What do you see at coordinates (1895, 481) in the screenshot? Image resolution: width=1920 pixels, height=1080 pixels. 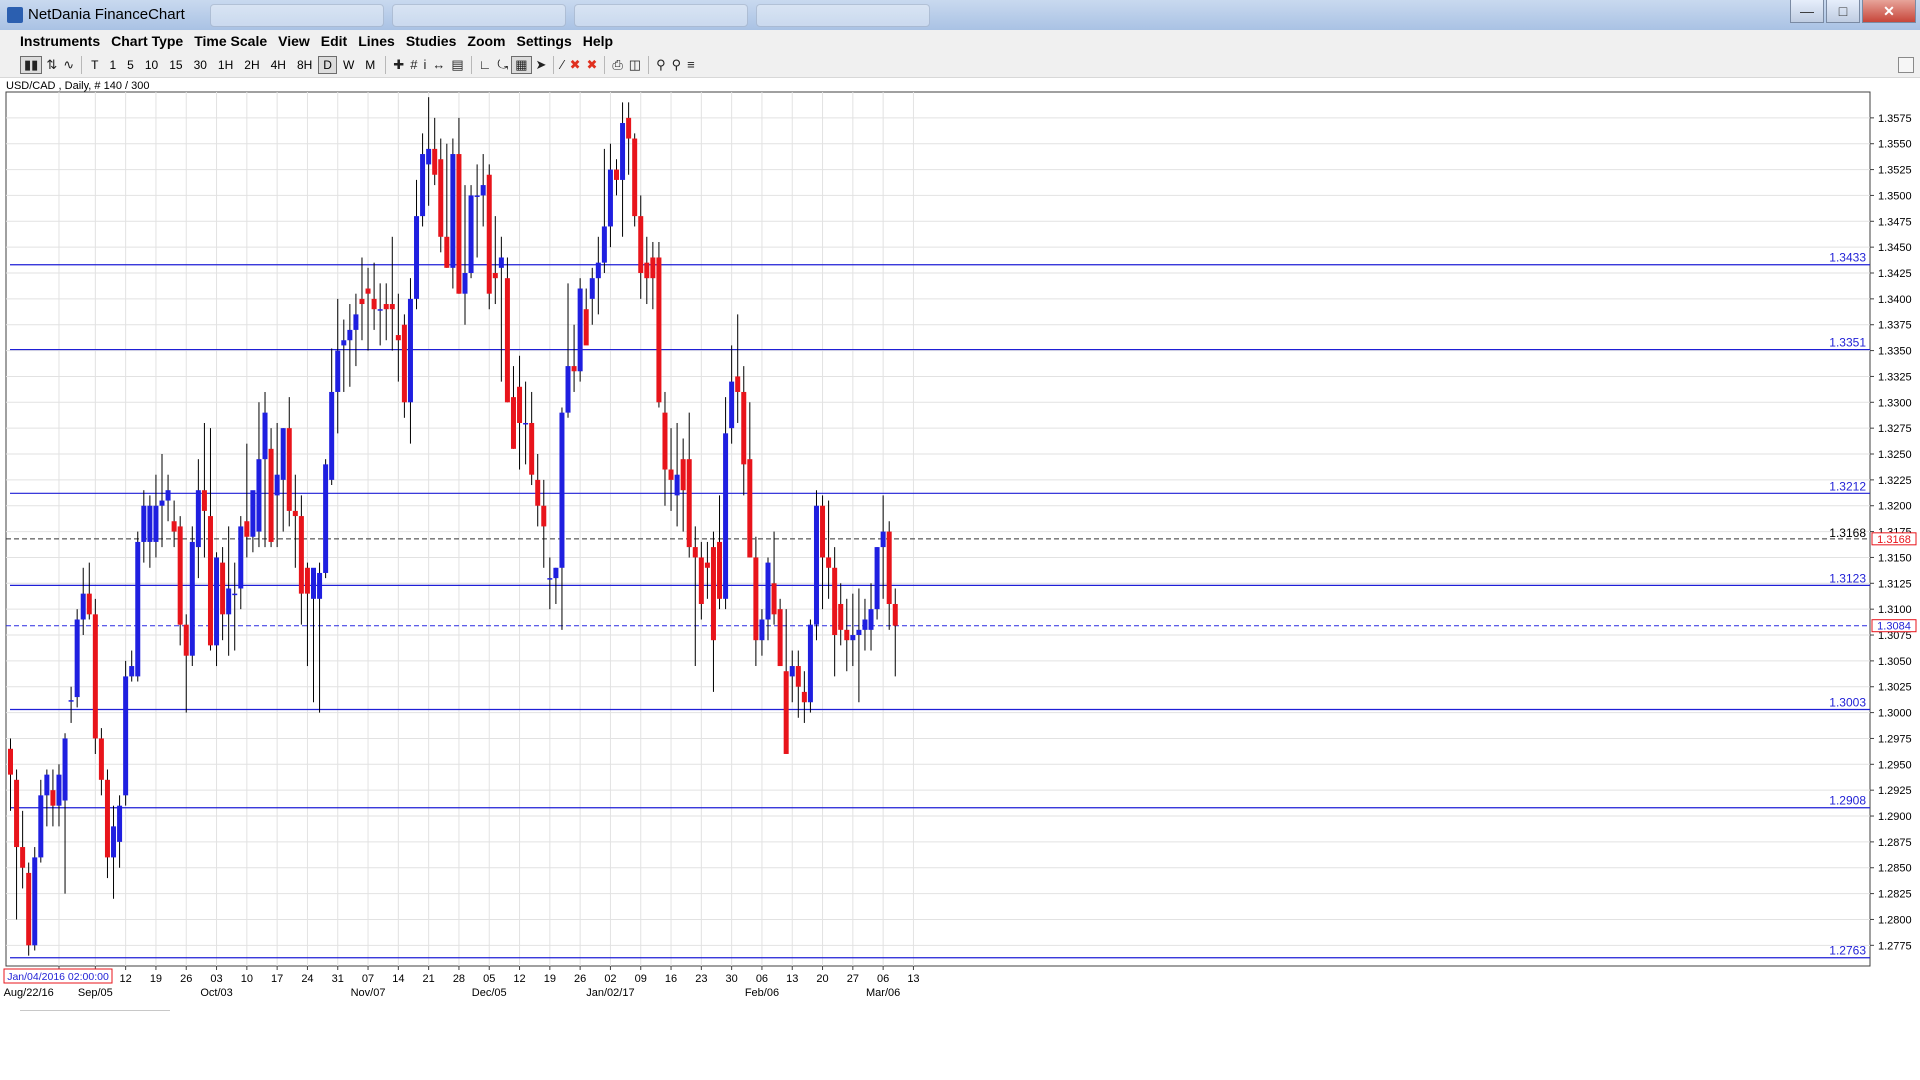 I see `y-tick-label: 1.3225` at bounding box center [1895, 481].